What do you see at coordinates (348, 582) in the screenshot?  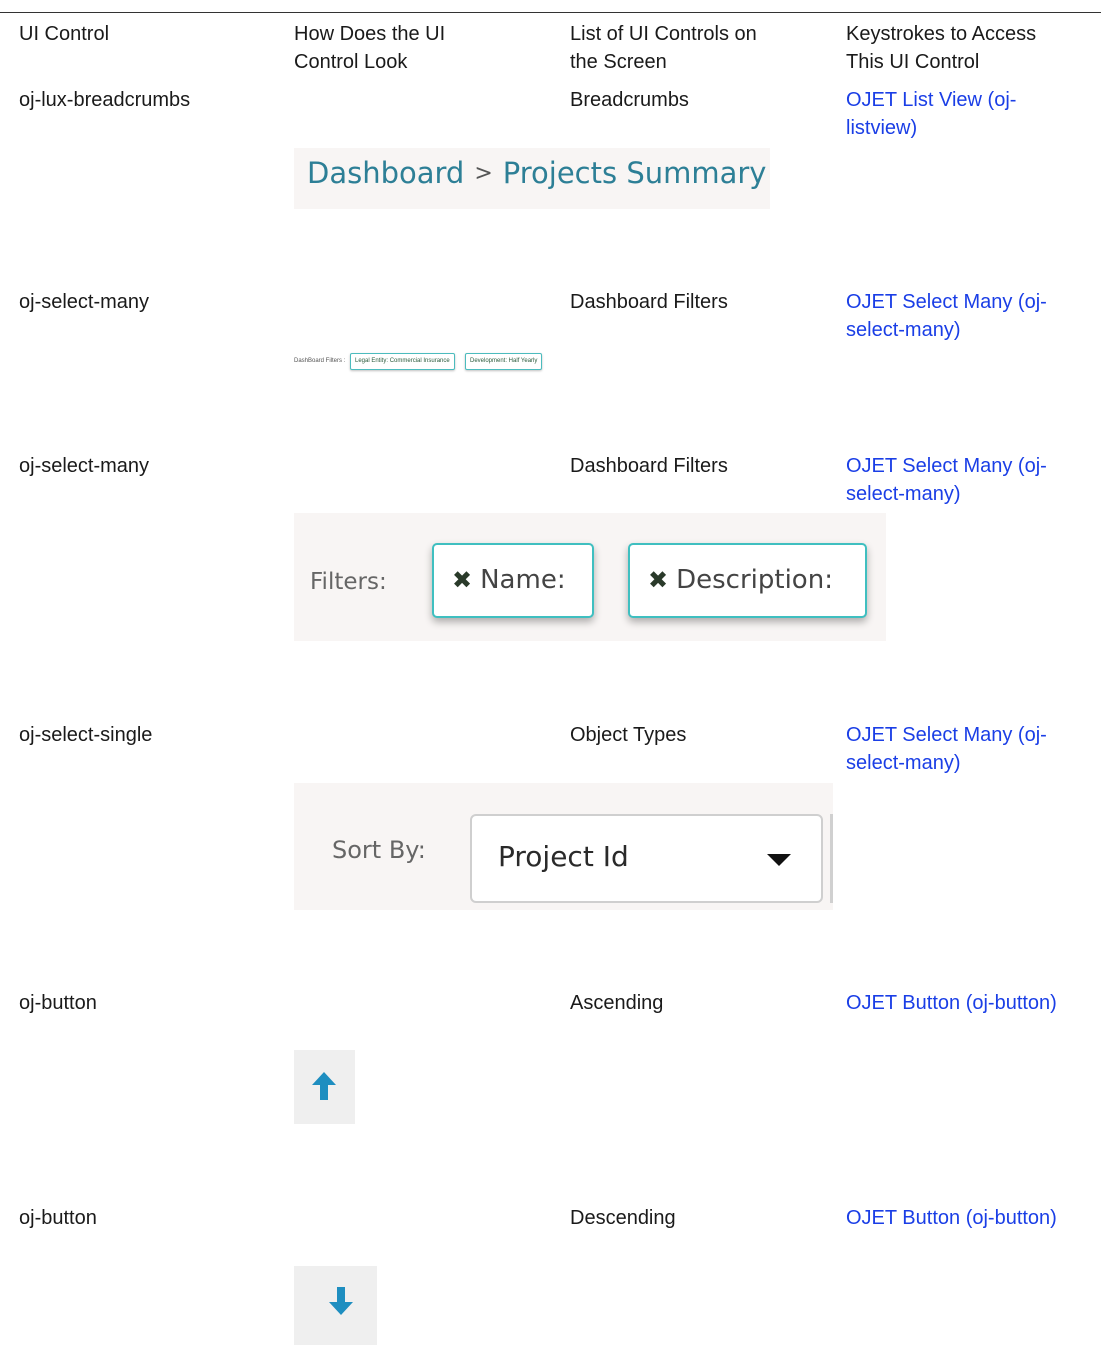 I see `filters-label: Filters:` at bounding box center [348, 582].